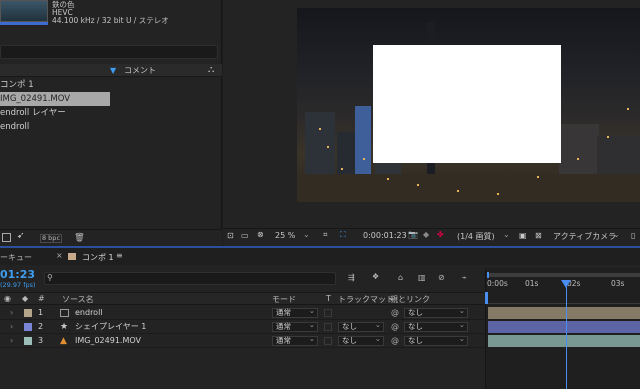  I want to click on color-channels-icon: ✤, so click(440, 234).